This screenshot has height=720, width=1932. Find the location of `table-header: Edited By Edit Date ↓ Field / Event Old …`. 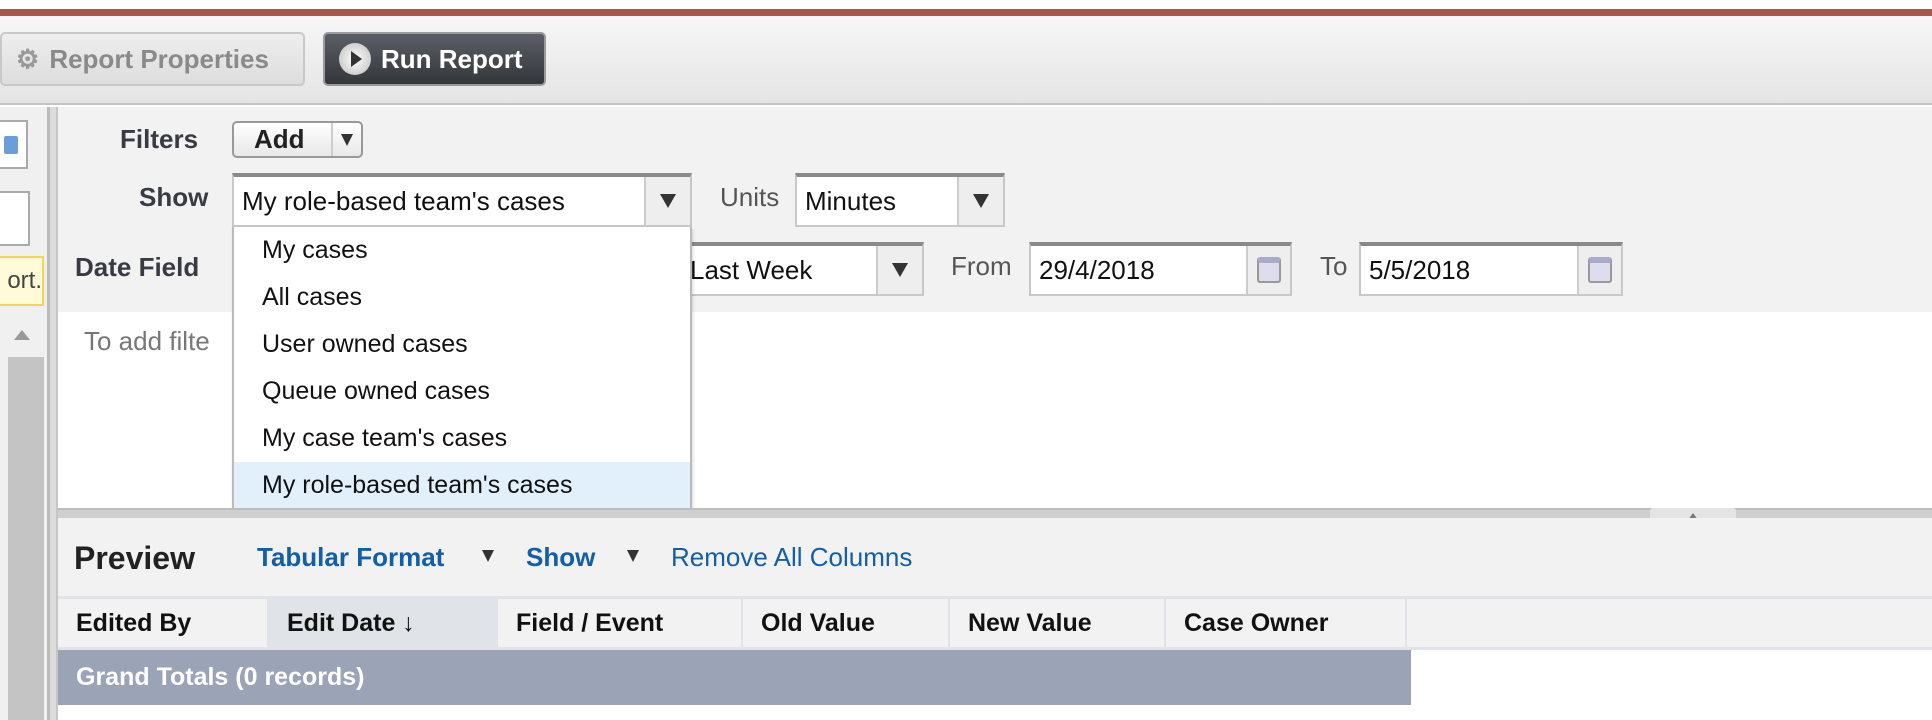

table-header: Edited By Edit Date ↓ Field / Event Old … is located at coordinates (995, 623).